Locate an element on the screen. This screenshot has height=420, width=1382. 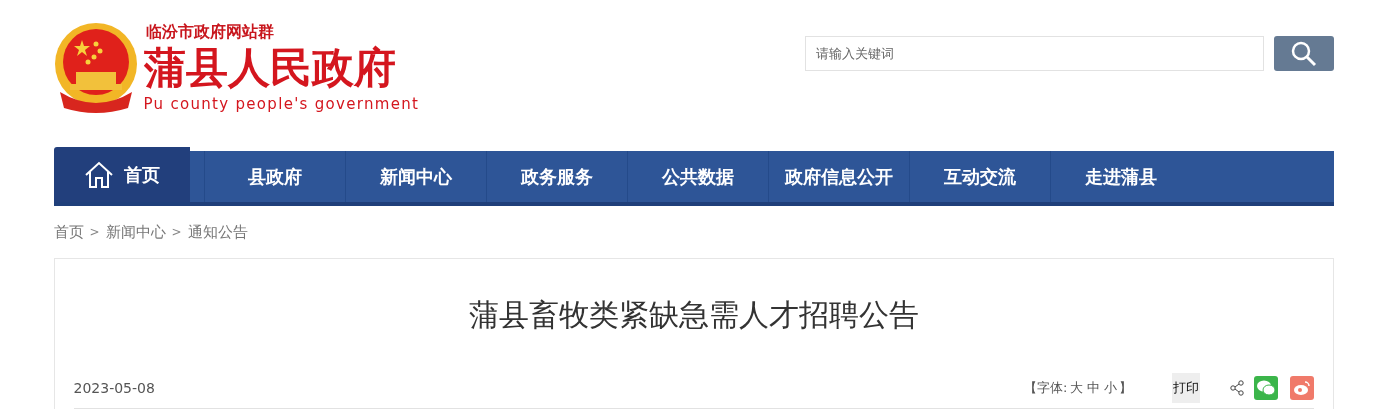
nav-tab: 政务服务 is located at coordinates (556, 176).